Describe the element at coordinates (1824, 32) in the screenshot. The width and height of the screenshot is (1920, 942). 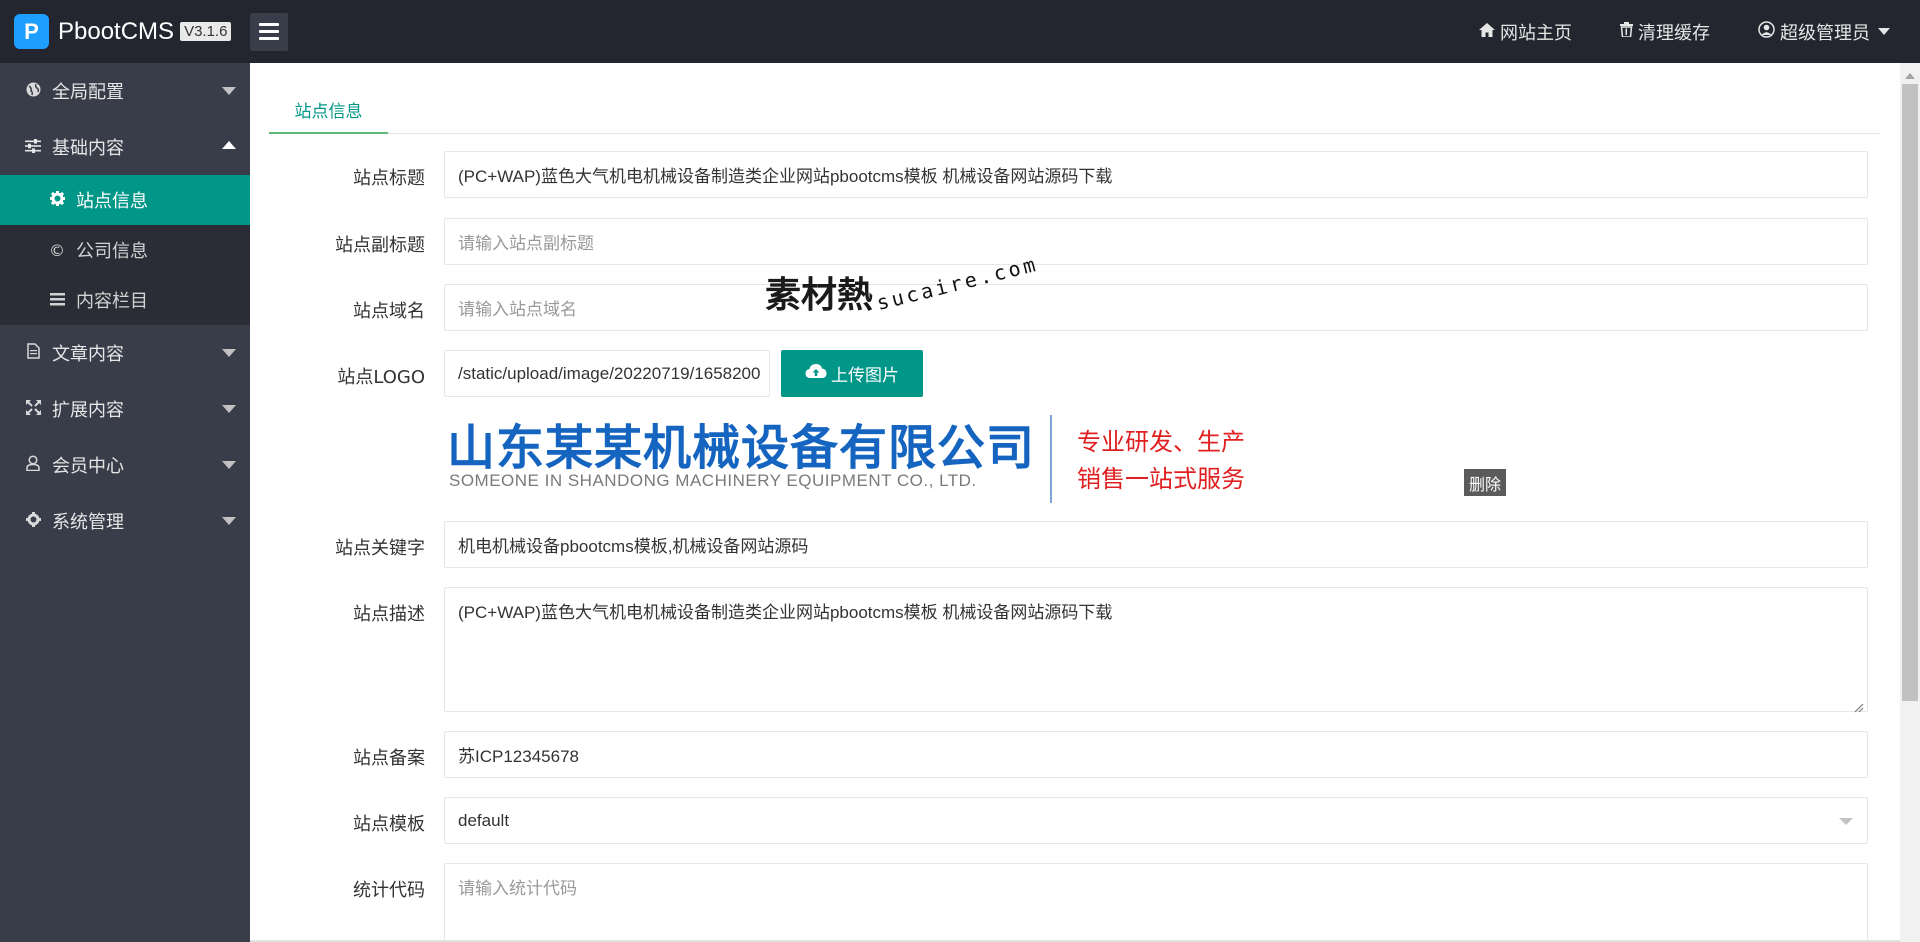
I see `user-menu: 超级管理员` at that location.